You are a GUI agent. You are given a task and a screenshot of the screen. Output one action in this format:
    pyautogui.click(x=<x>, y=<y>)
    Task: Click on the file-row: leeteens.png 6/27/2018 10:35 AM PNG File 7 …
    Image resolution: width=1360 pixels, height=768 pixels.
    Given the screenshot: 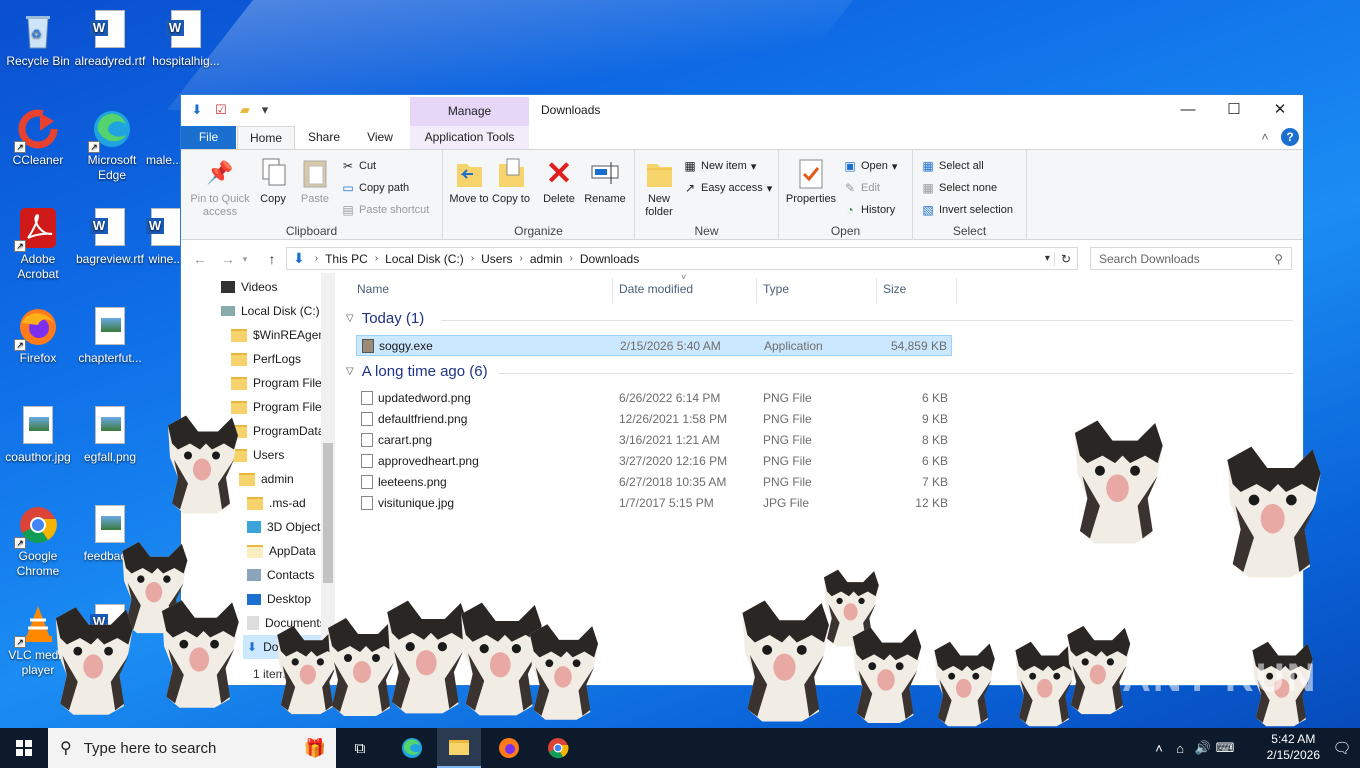 What is the action you would take?
    pyautogui.click(x=654, y=482)
    